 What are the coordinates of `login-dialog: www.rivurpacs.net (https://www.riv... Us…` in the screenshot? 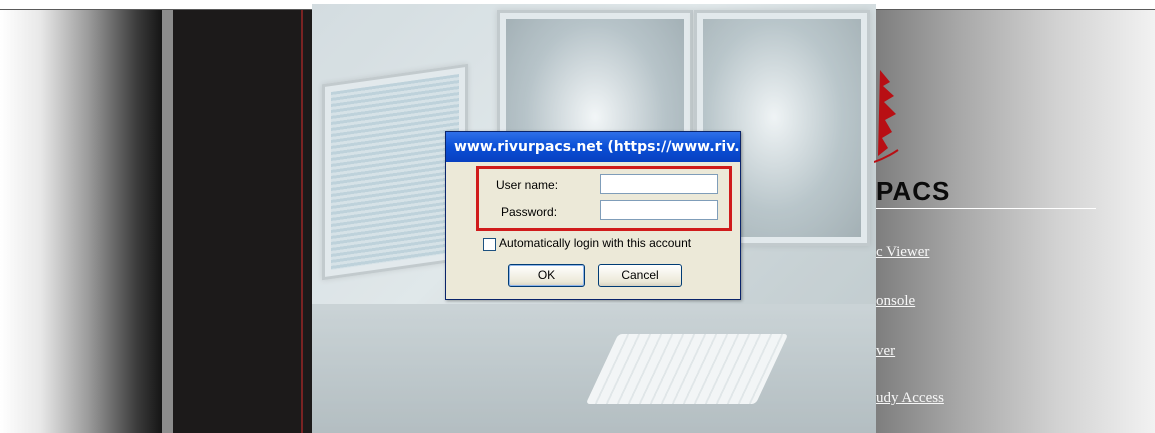 It's located at (593, 215).